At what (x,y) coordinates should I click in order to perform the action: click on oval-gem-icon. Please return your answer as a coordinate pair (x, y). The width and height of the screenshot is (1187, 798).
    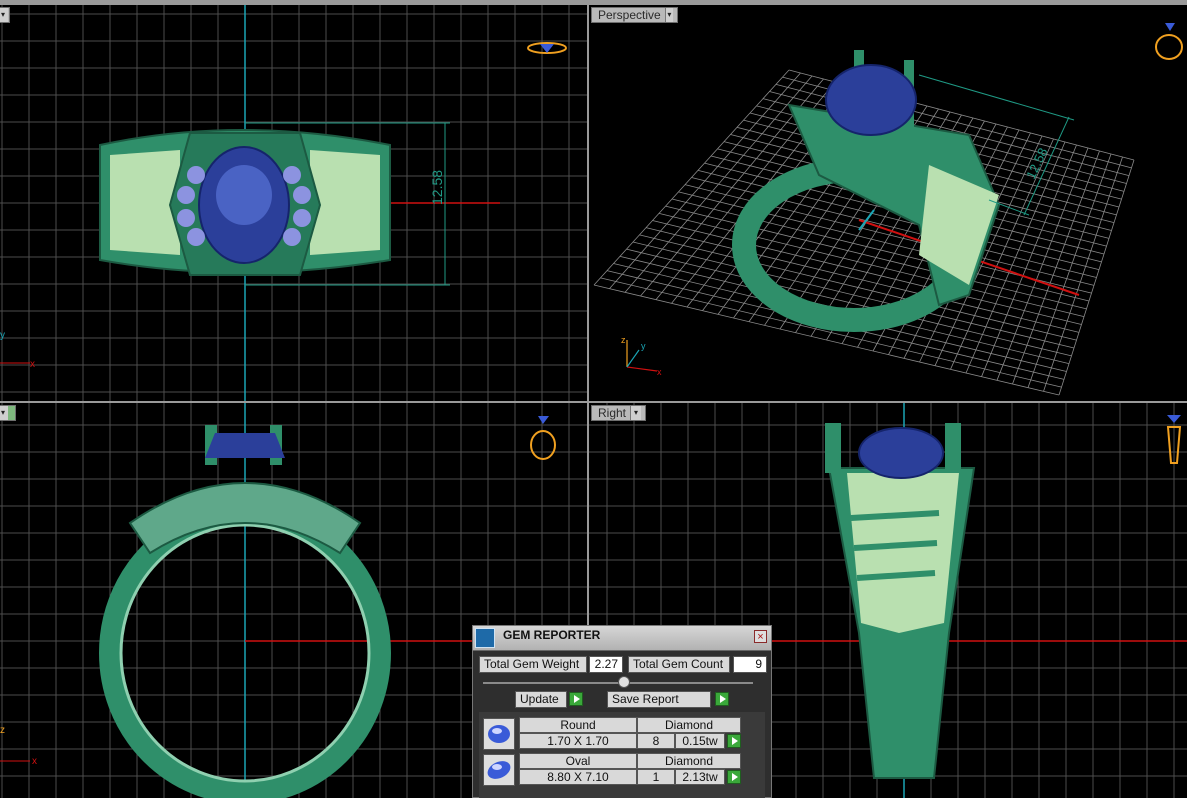
    Looking at the image, I should click on (499, 770).